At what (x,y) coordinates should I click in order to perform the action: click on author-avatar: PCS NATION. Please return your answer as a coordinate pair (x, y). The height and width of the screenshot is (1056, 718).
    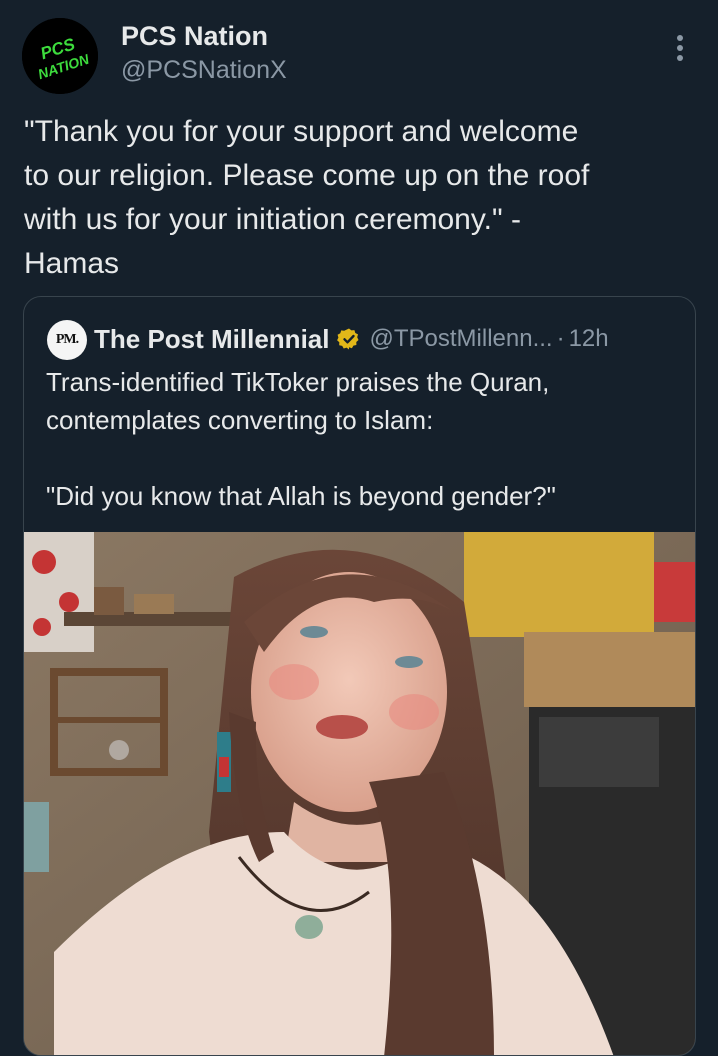
    Looking at the image, I should click on (60, 56).